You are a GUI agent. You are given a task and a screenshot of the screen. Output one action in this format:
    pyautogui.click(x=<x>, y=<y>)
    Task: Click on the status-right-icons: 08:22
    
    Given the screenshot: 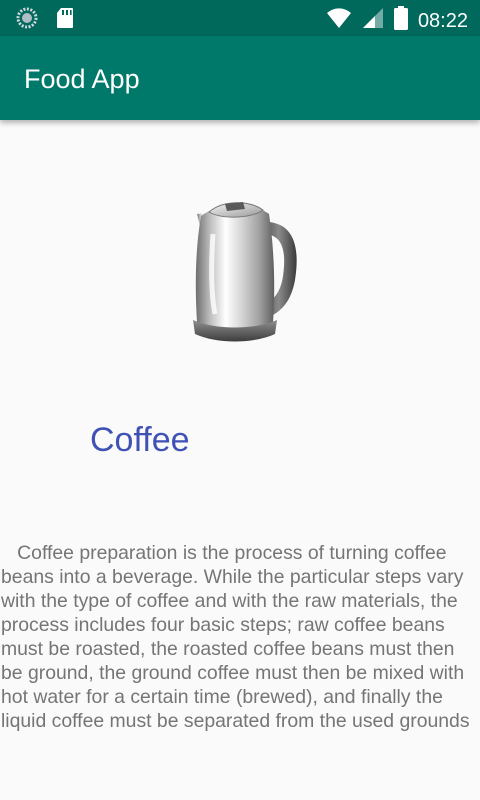 What is the action you would take?
    pyautogui.click(x=397, y=20)
    